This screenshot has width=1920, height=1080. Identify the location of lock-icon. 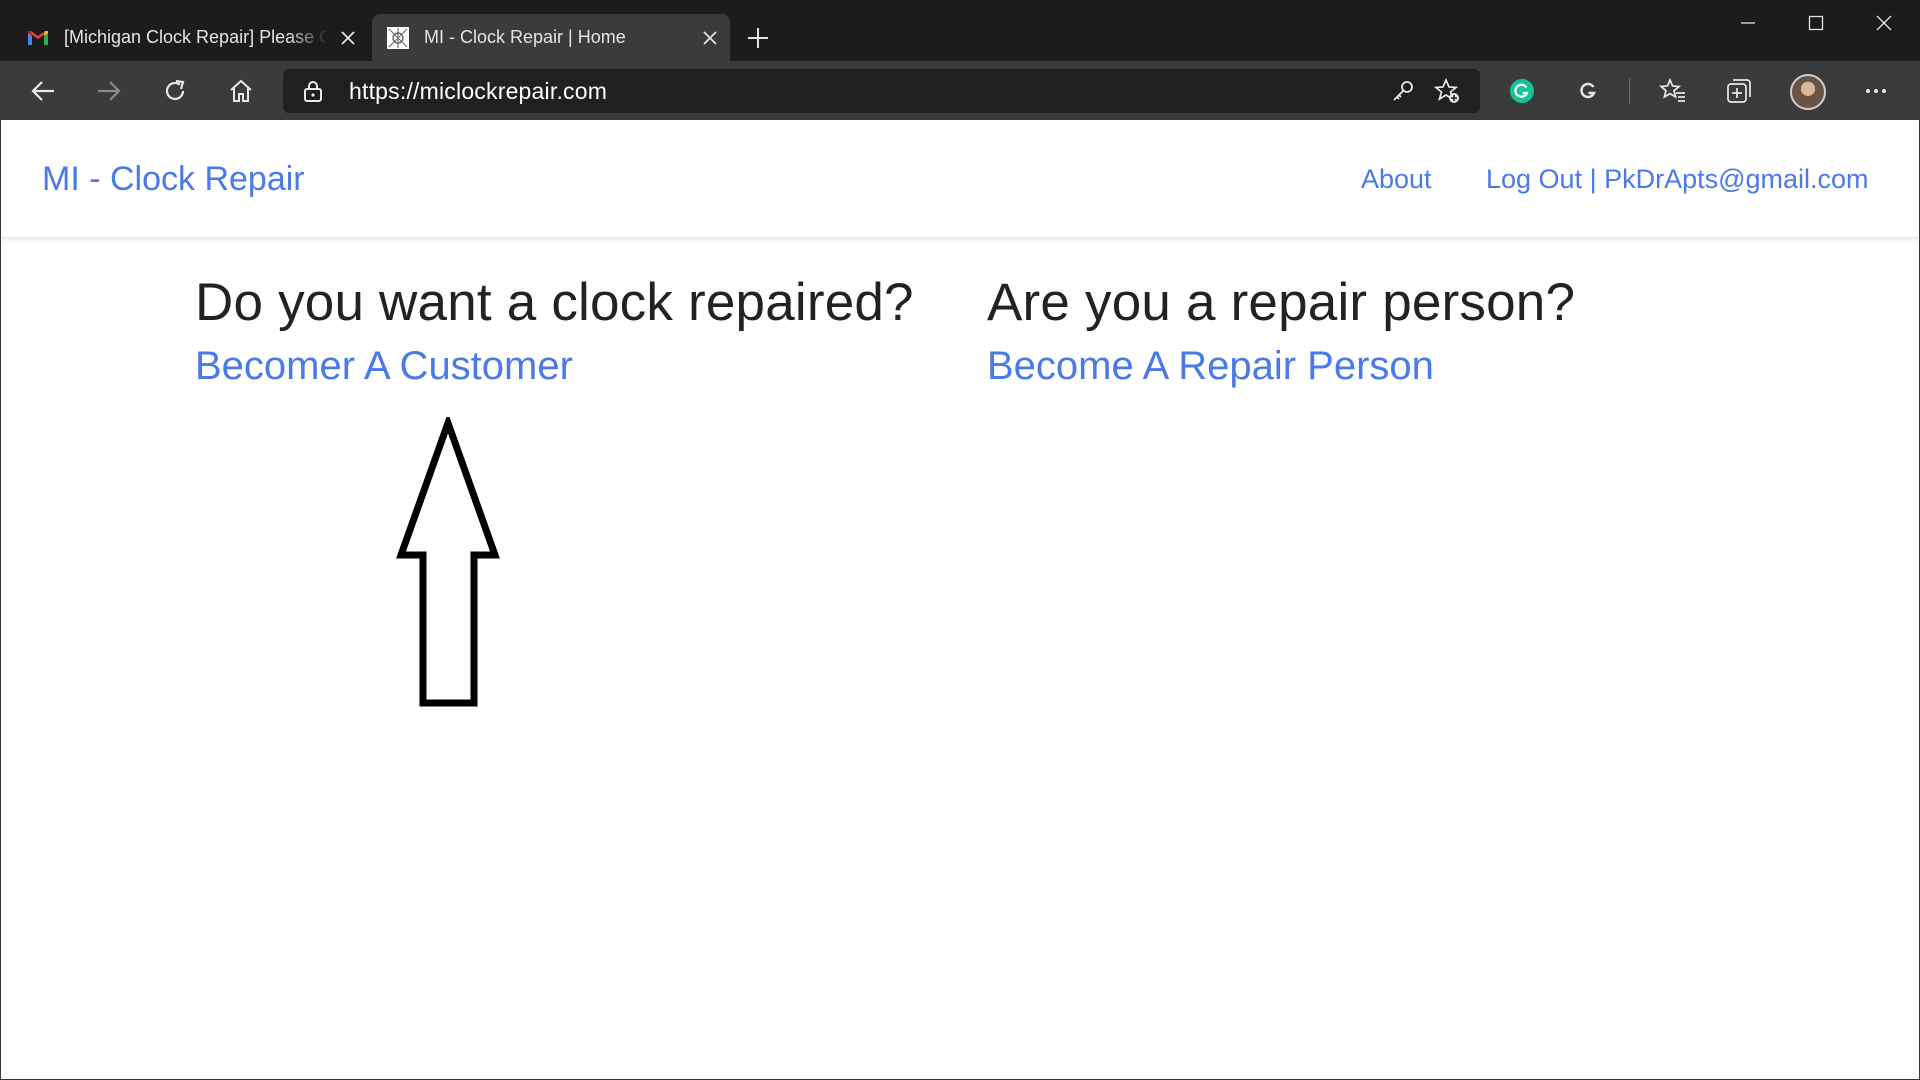
(313, 91).